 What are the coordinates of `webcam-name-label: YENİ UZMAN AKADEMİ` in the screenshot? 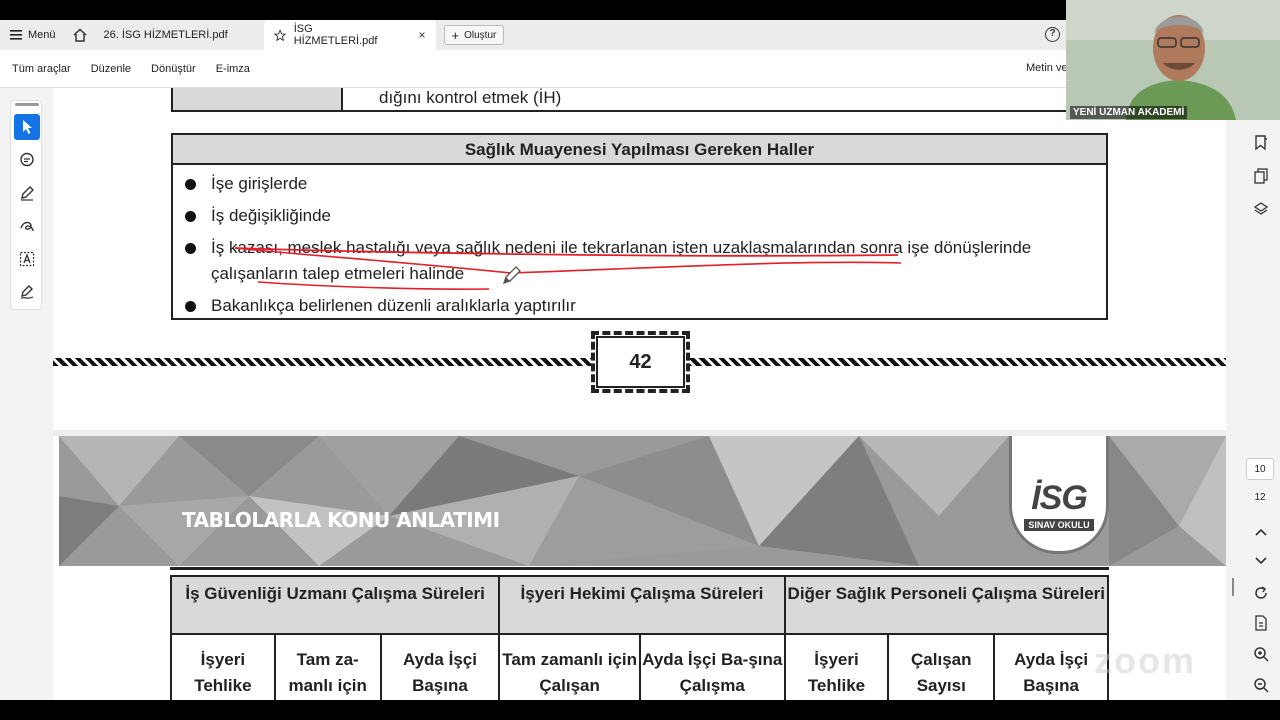 It's located at (1129, 112).